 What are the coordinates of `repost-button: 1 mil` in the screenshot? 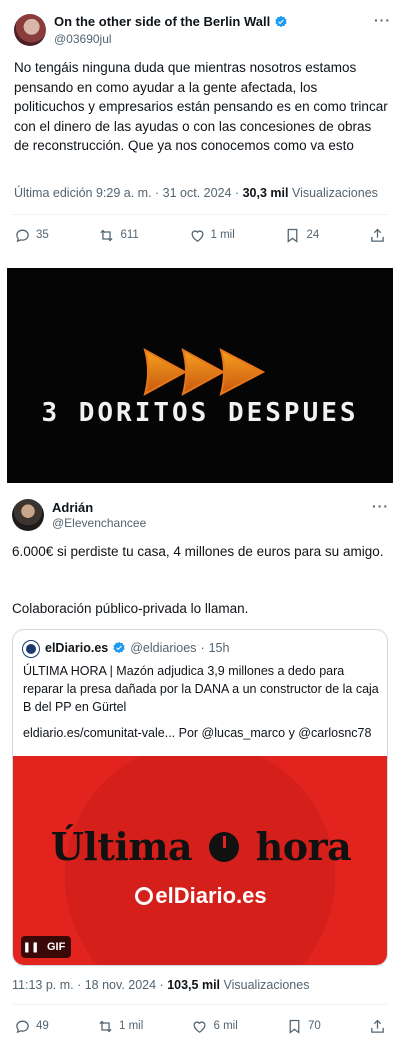 It's located at (120, 1026).